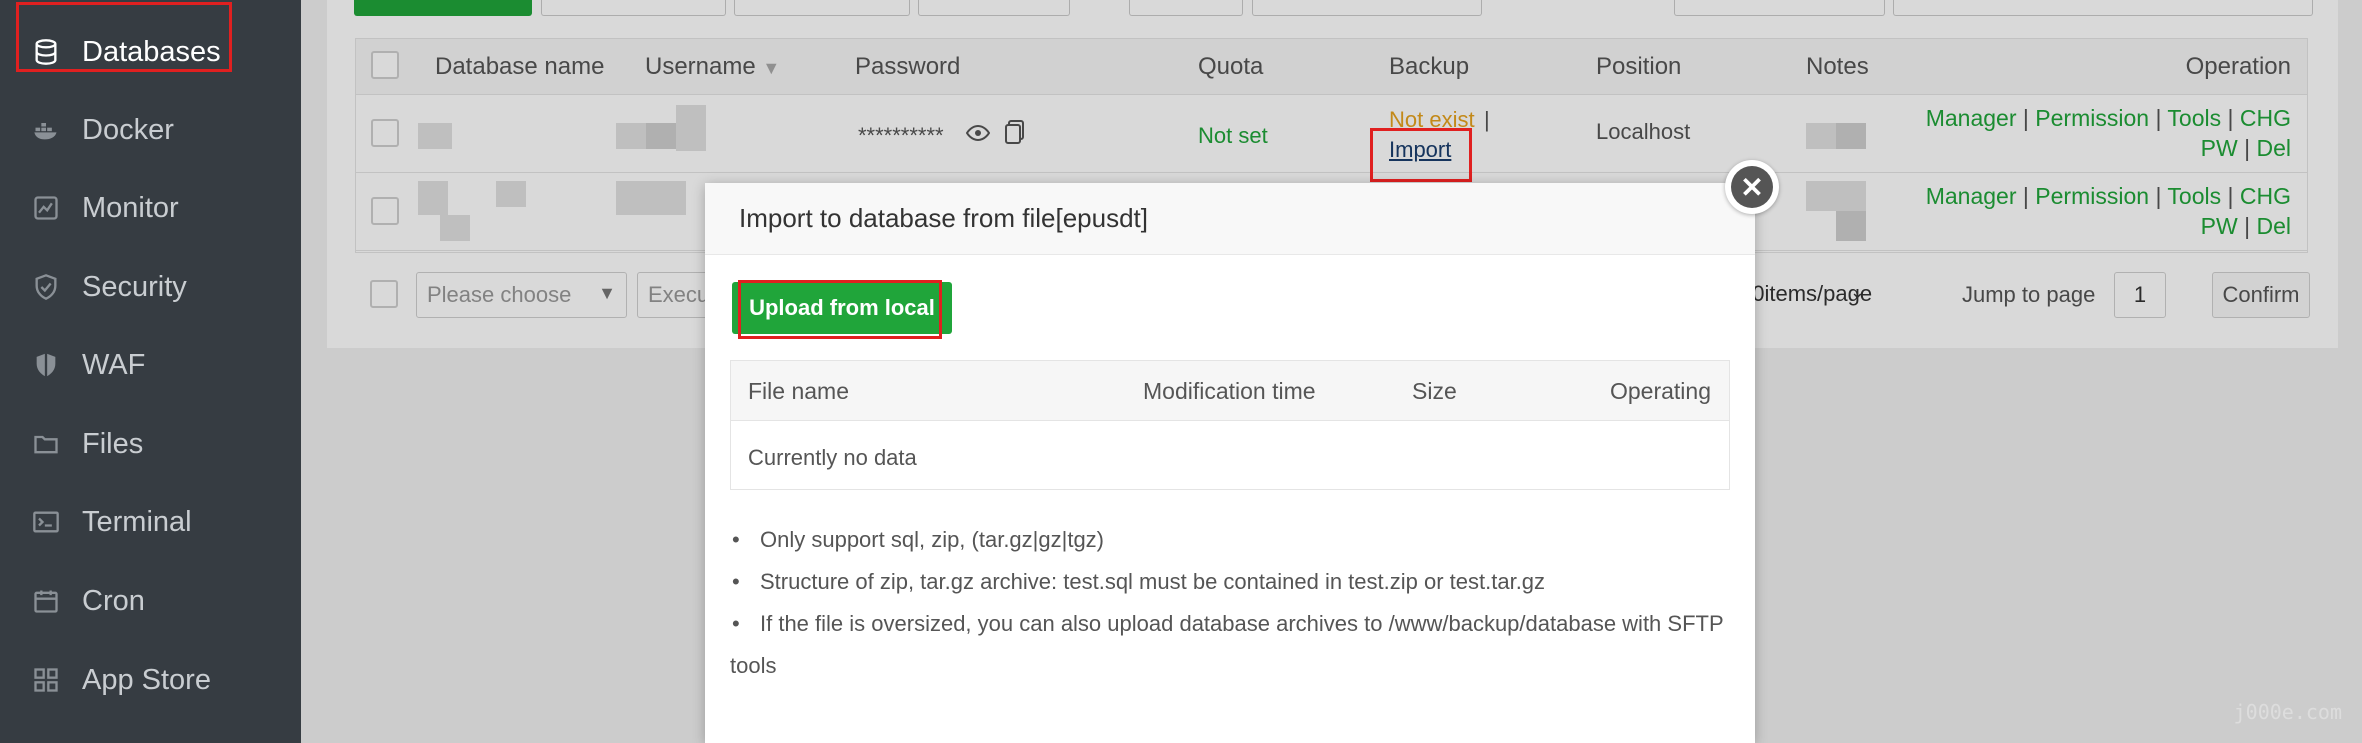 This screenshot has height=743, width=2362. What do you see at coordinates (113, 443) in the screenshot?
I see `sidebar-item-label: Files` at bounding box center [113, 443].